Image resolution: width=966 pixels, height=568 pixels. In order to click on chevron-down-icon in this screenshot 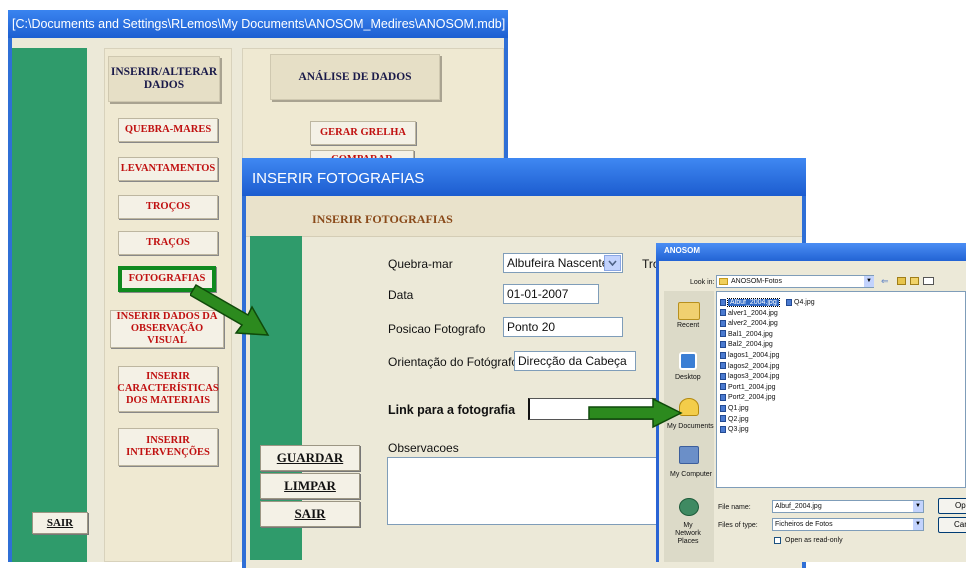, I will do `click(612, 263)`.